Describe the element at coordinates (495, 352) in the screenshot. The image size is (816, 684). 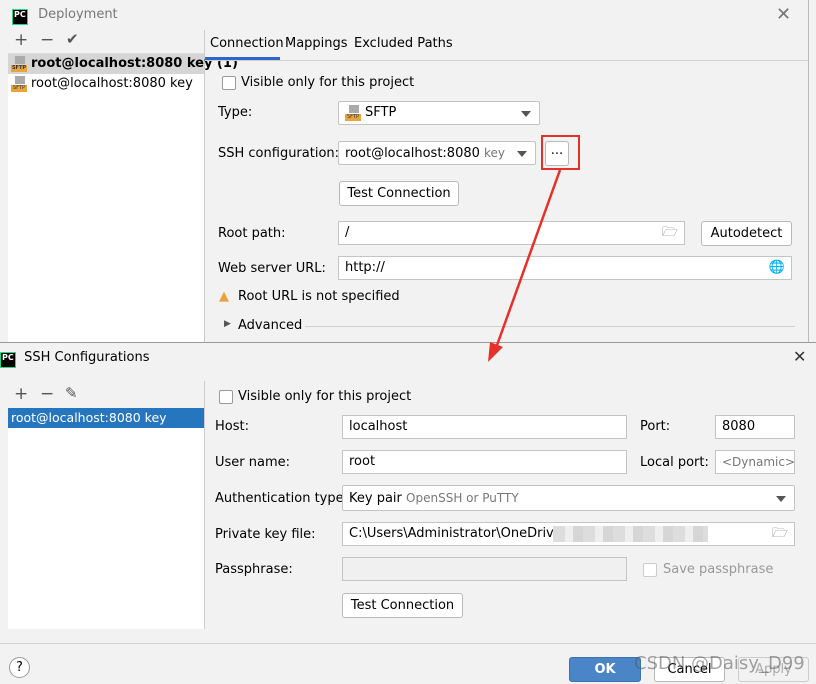
I see `annotation-arrowhead` at that location.